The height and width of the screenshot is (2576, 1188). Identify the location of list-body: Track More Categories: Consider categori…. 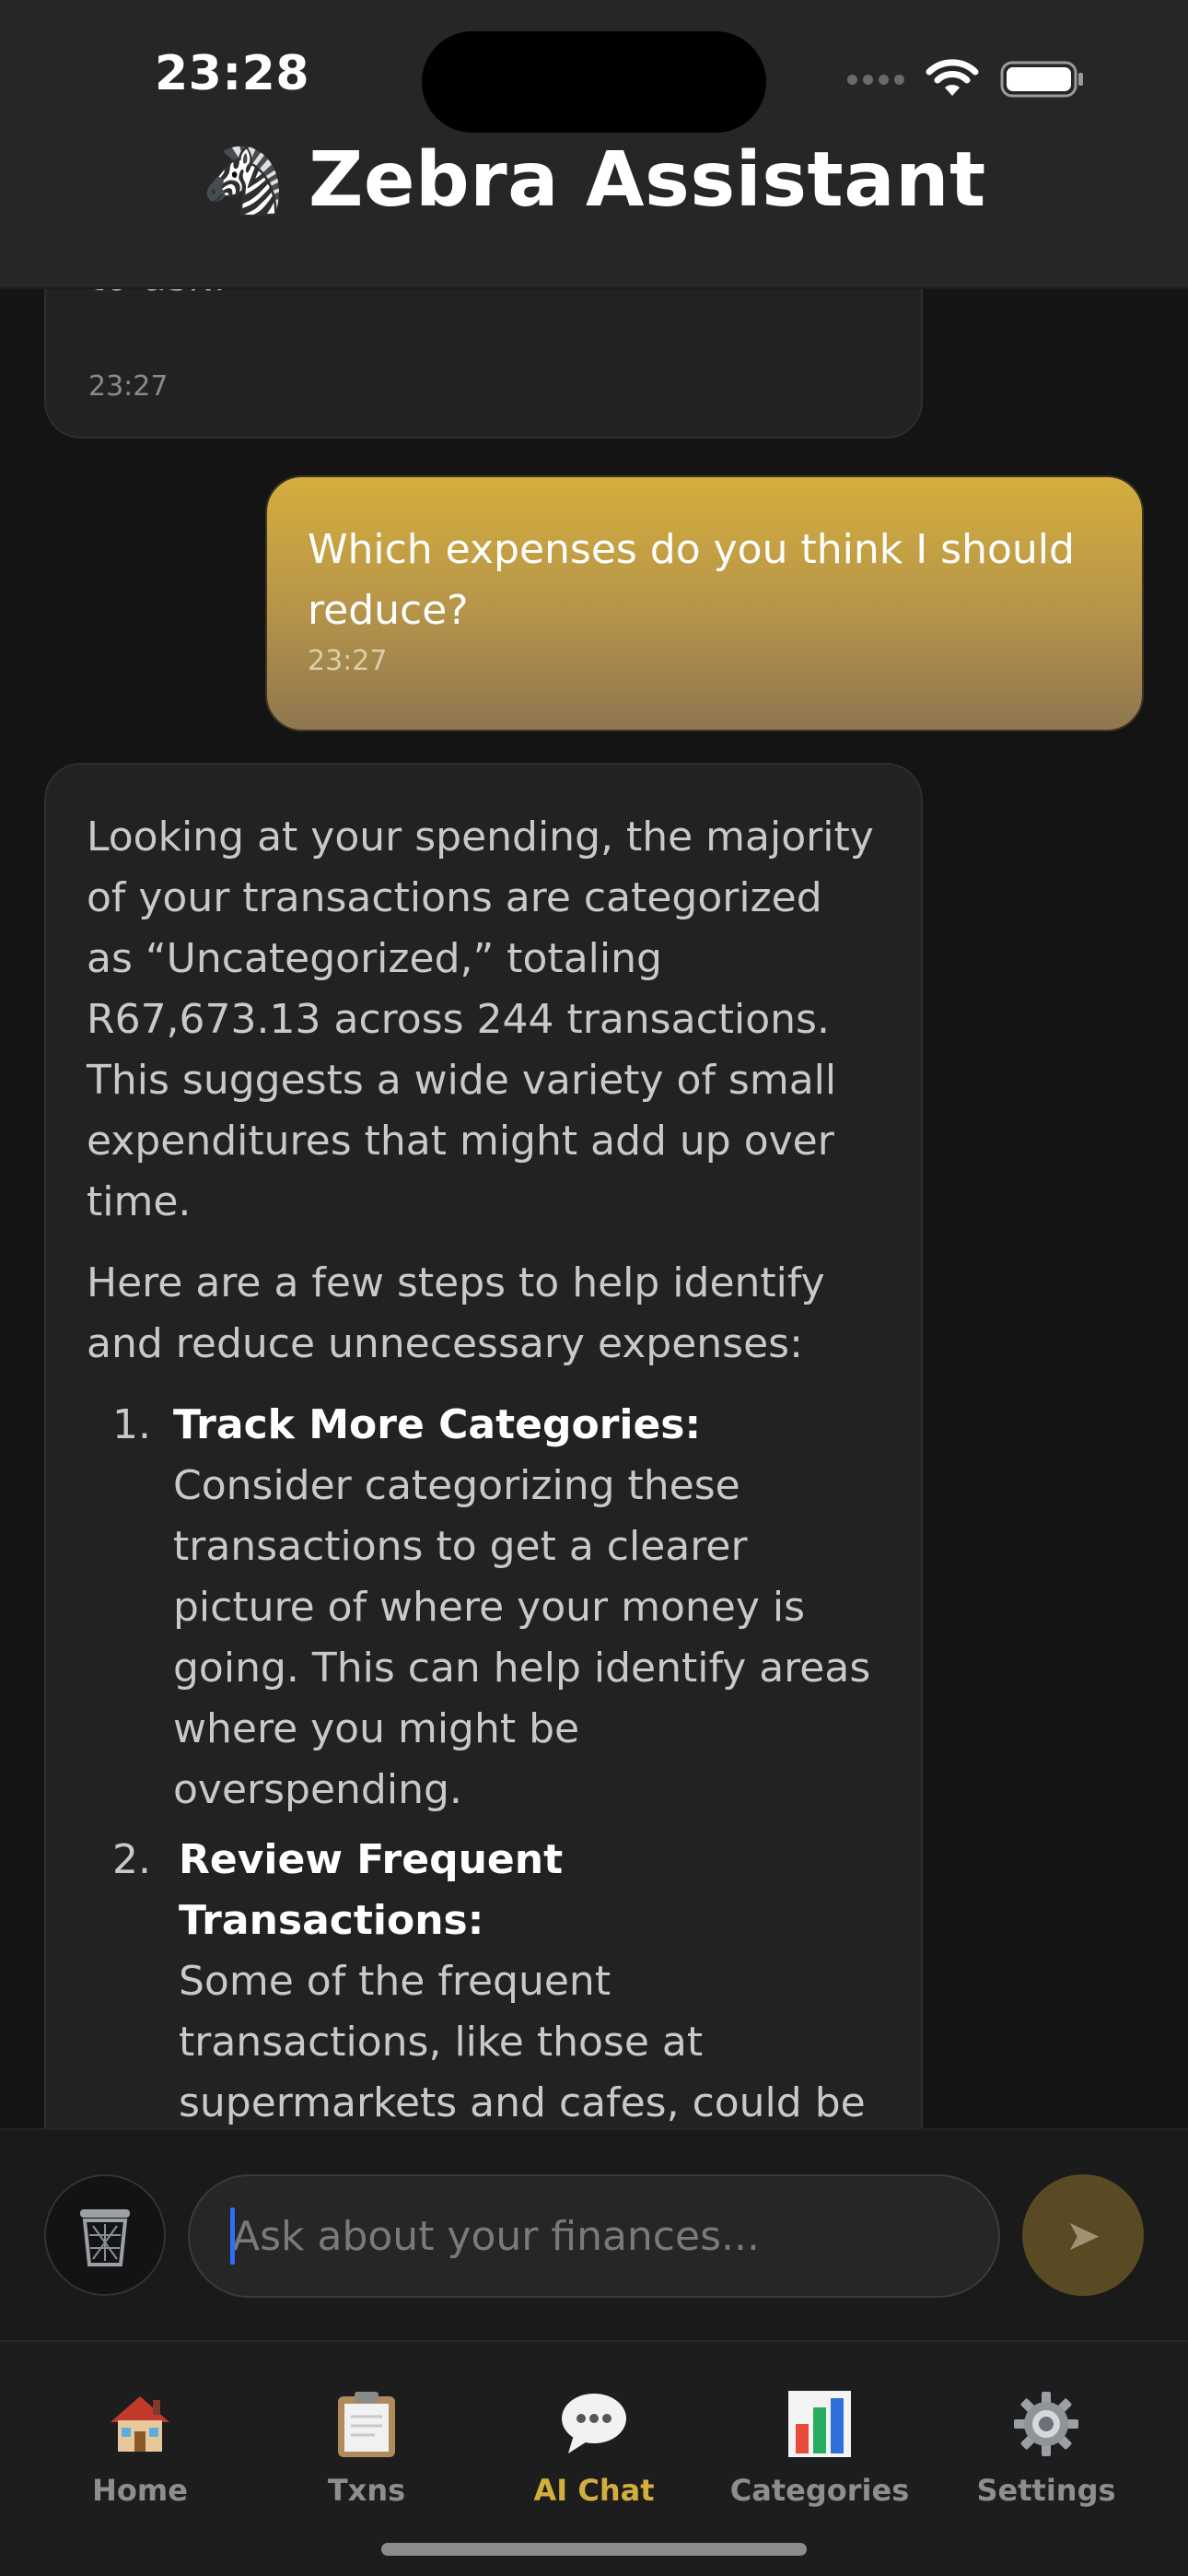
(526, 1608).